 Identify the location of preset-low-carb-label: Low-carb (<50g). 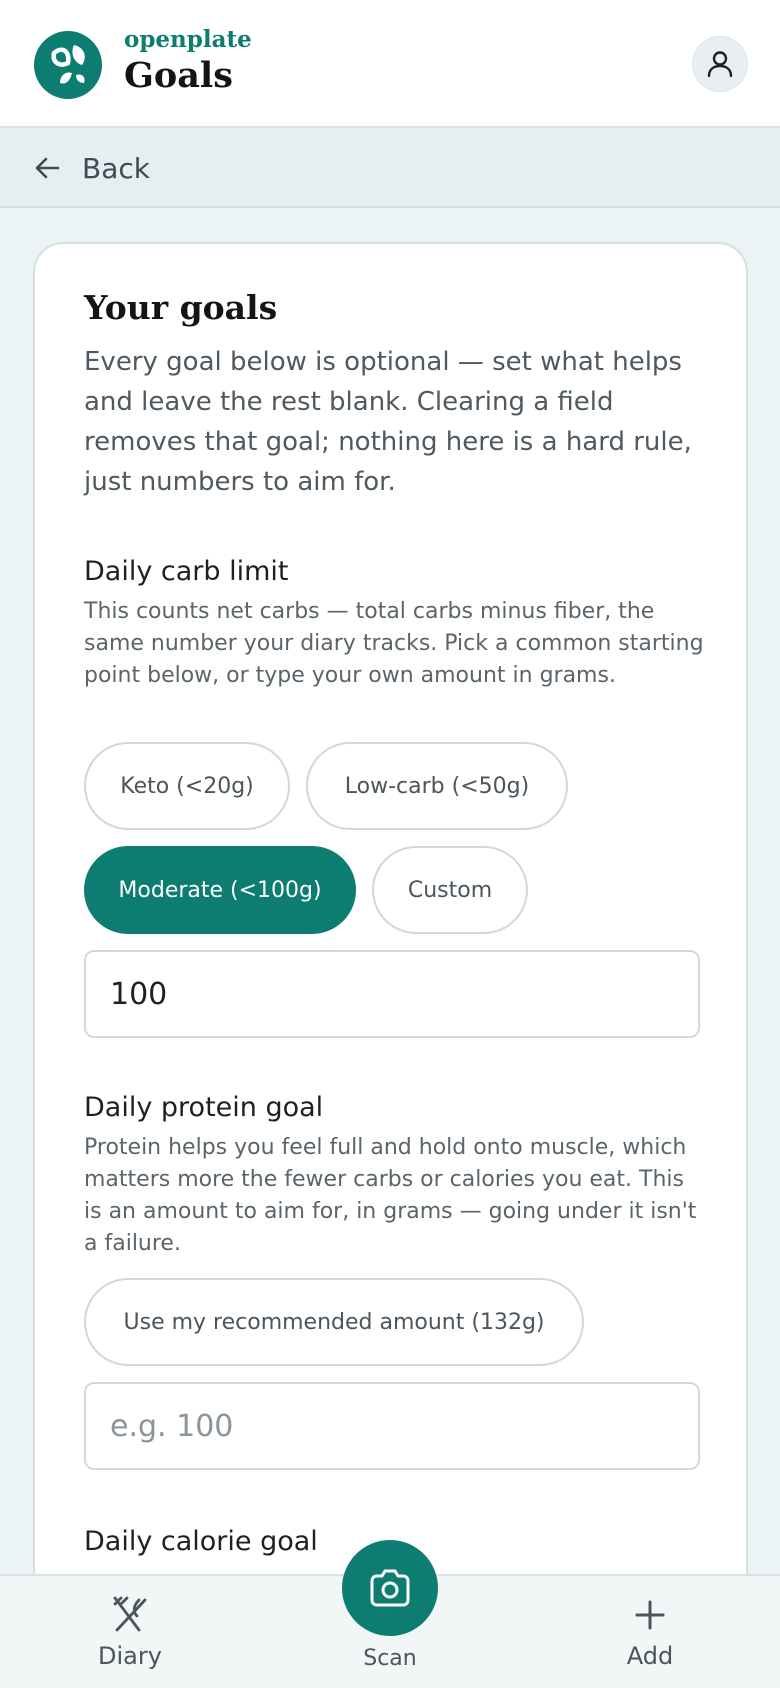
(437, 786).